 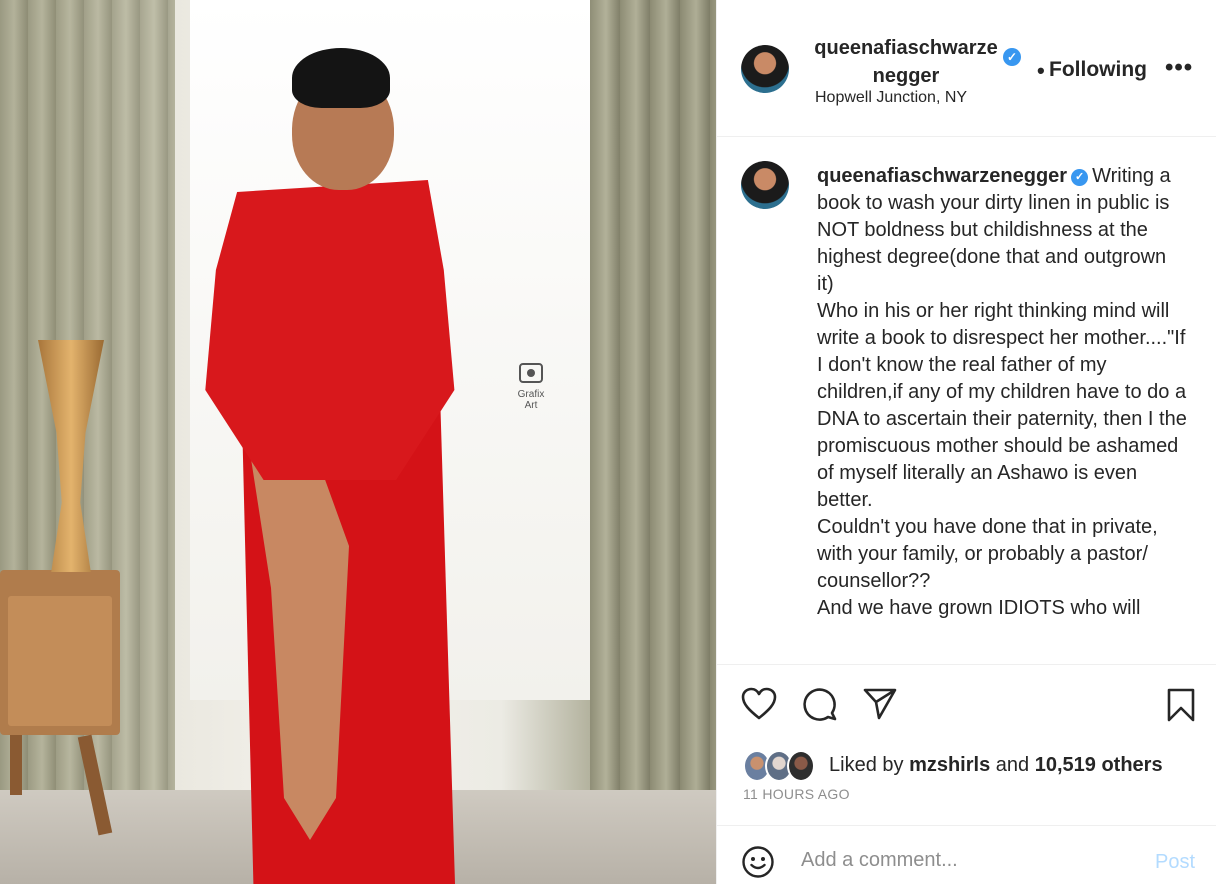 I want to click on likes-row: Liked by mzshirls and 10,519 others, so click(x=978, y=766).